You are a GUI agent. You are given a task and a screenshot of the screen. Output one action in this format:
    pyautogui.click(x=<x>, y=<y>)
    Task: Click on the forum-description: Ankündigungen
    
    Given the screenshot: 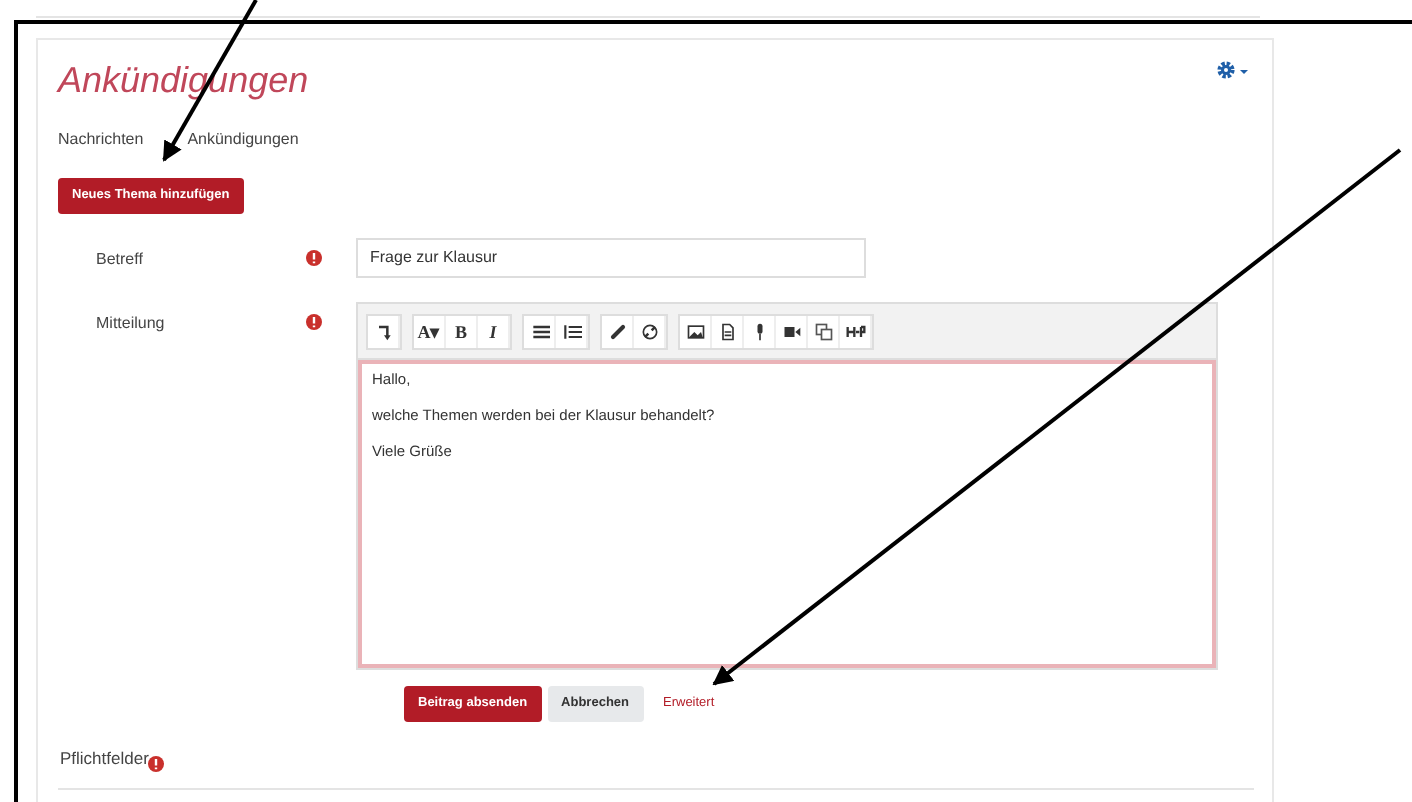 What is the action you would take?
    pyautogui.click(x=243, y=139)
    